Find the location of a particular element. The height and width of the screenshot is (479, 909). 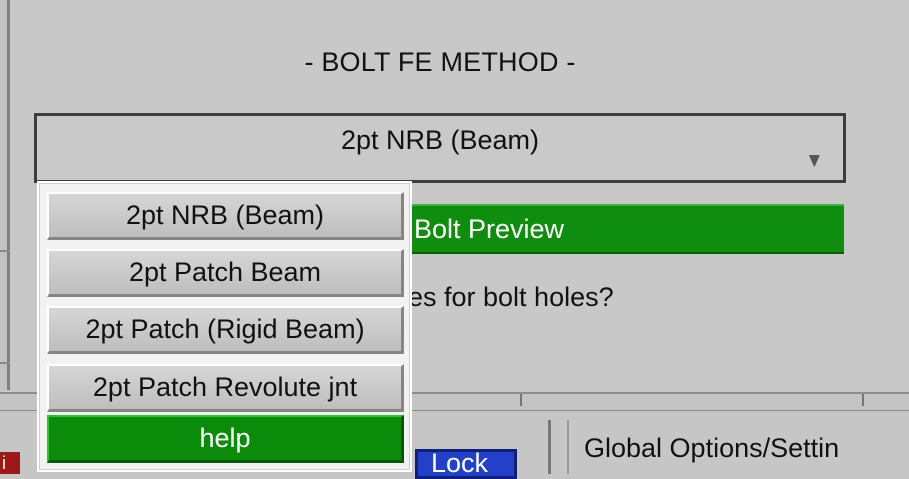

lock-button: Lock is located at coordinates (466, 464).